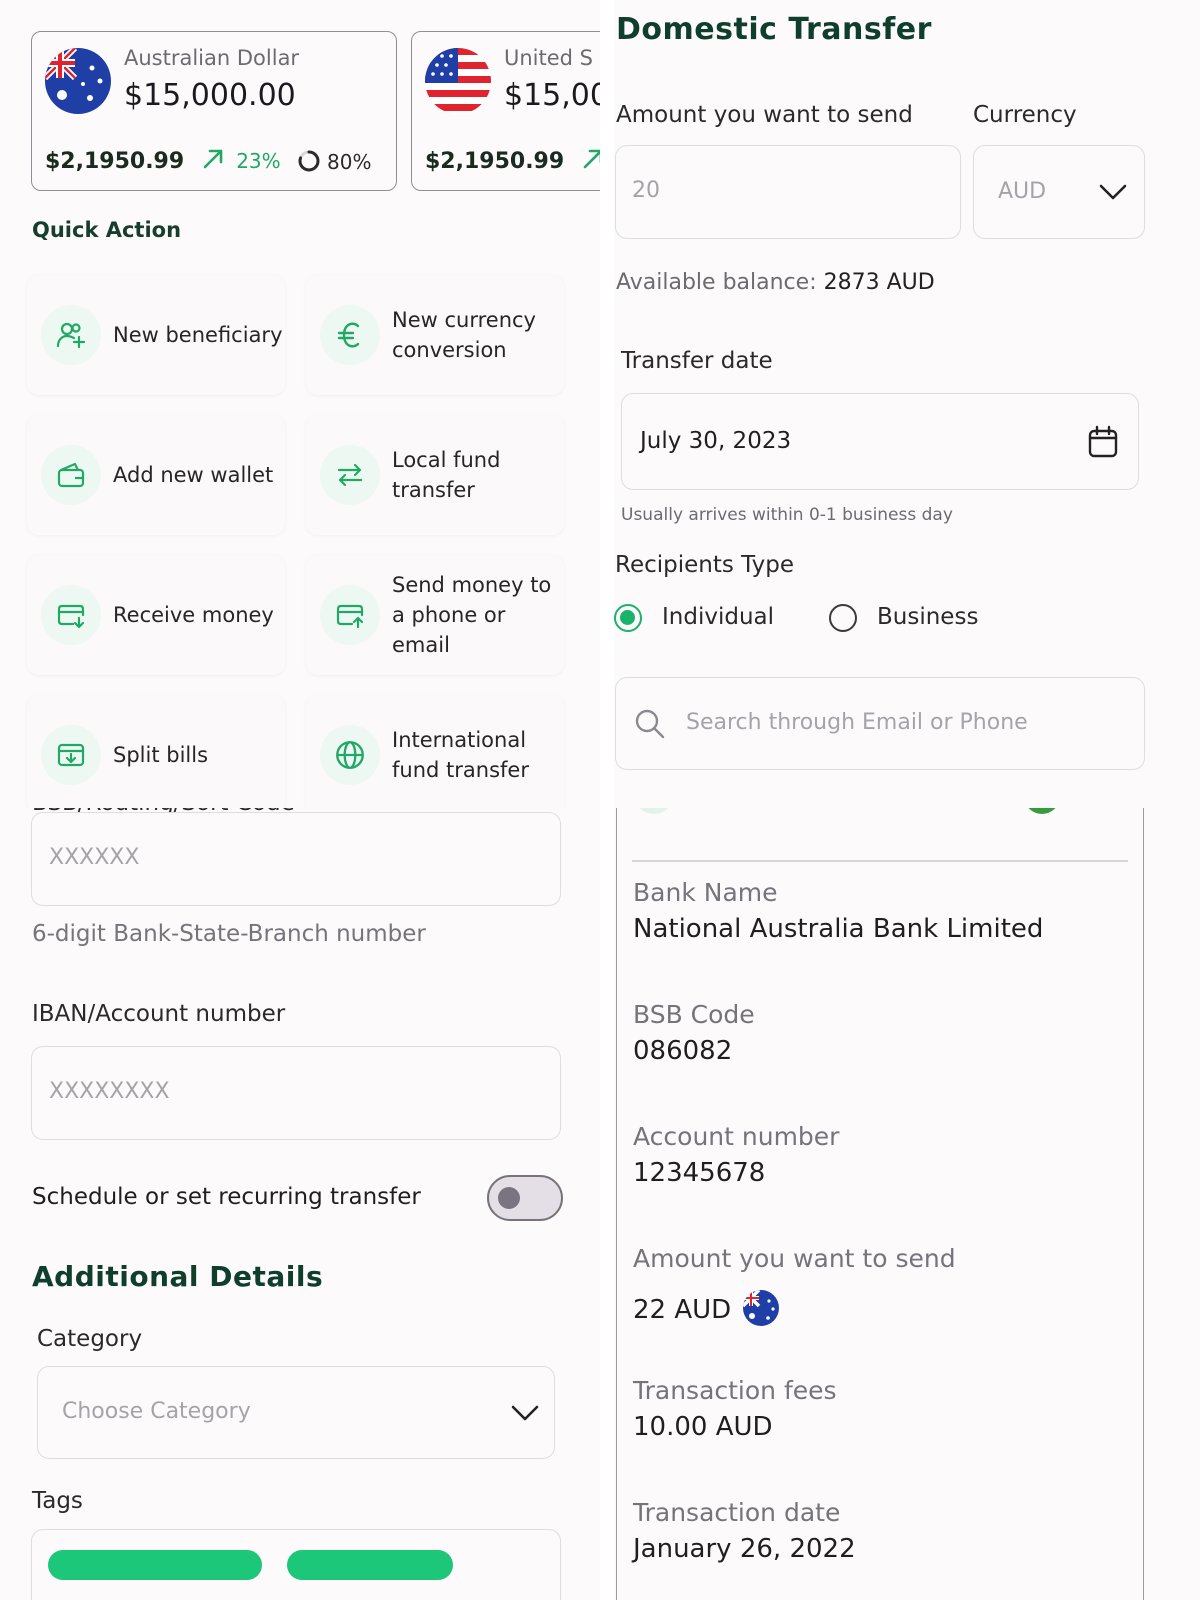 Image resolution: width=1200 pixels, height=1600 pixels. What do you see at coordinates (296, 1412) in the screenshot?
I see `category-select: Choose Category` at bounding box center [296, 1412].